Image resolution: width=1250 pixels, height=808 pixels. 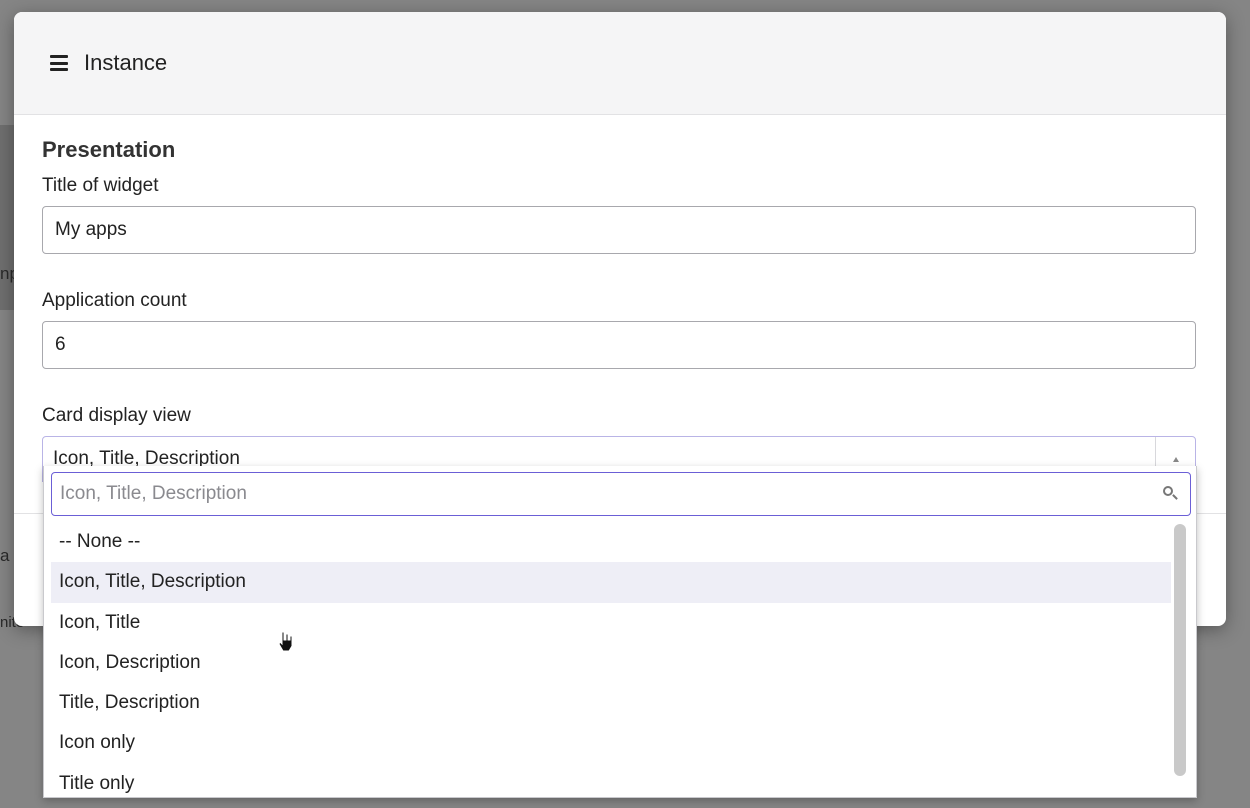 I want to click on count-label: Application count, so click(x=114, y=300).